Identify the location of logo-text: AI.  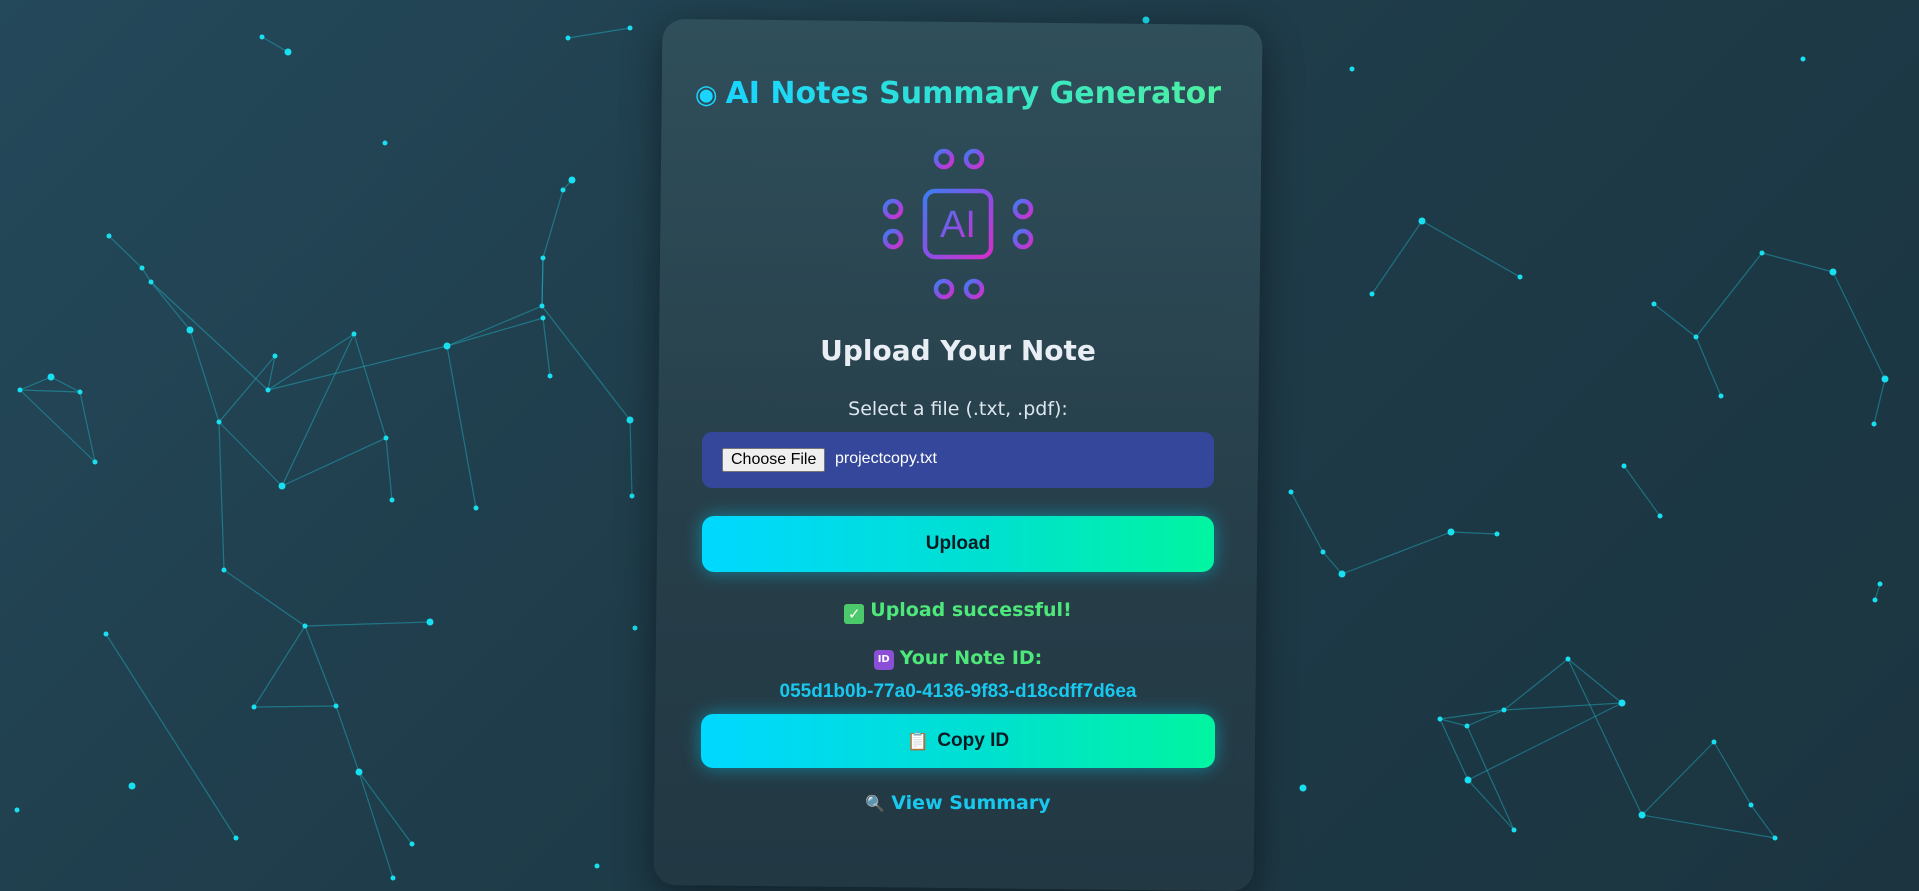
(958, 225).